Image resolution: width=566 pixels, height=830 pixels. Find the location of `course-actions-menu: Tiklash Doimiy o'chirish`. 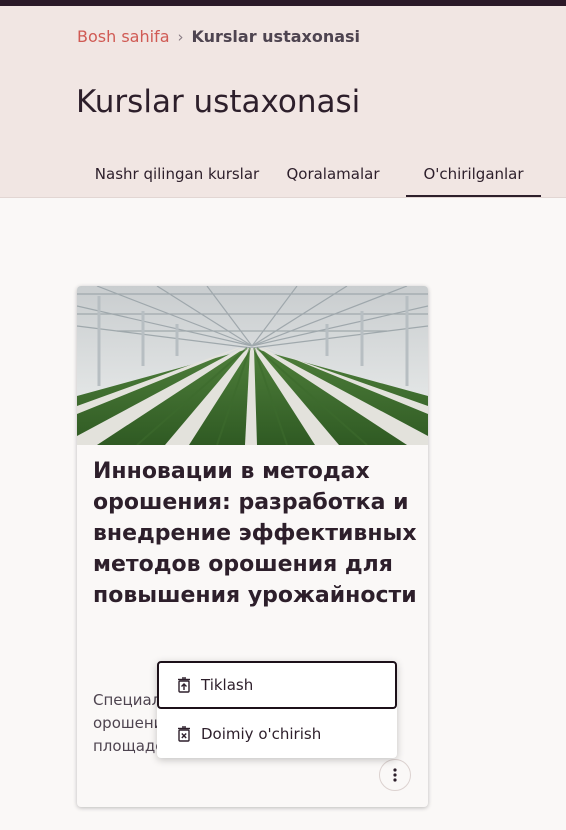

course-actions-menu: Tiklash Doimiy o'chirish is located at coordinates (277, 709).